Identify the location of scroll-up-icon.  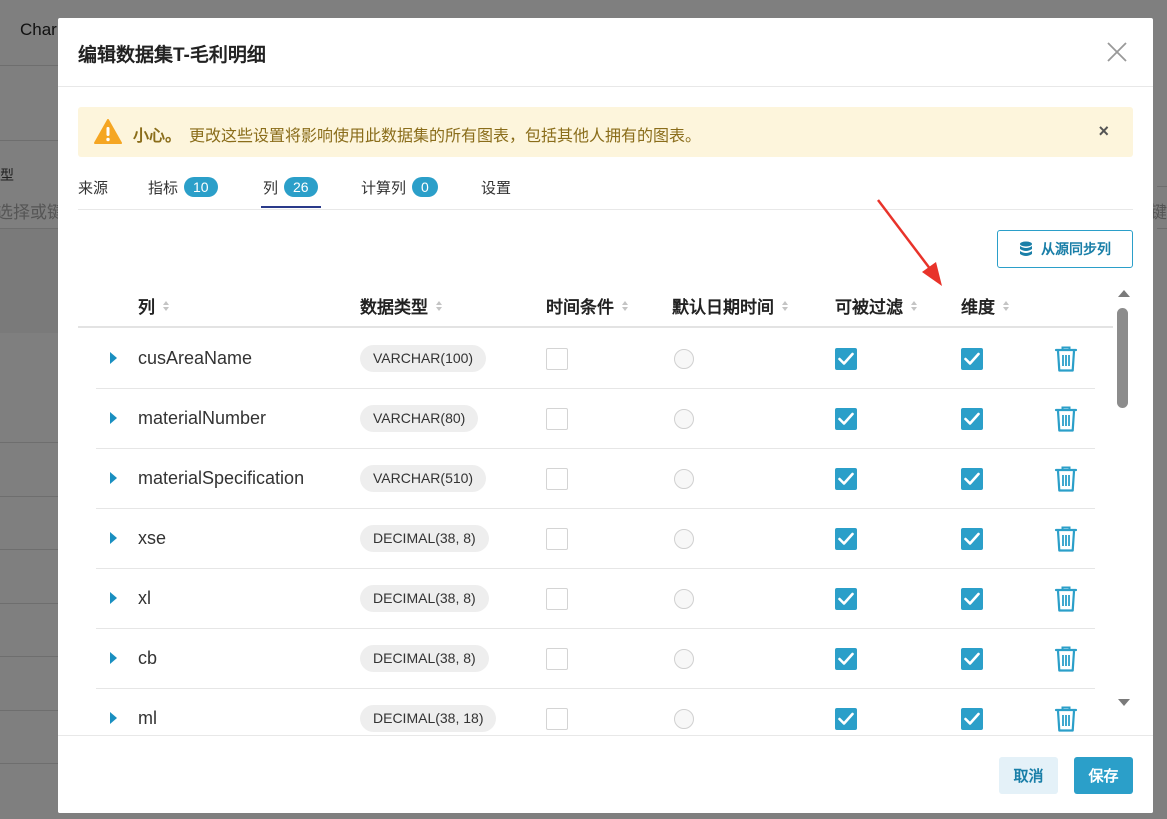
(1124, 293).